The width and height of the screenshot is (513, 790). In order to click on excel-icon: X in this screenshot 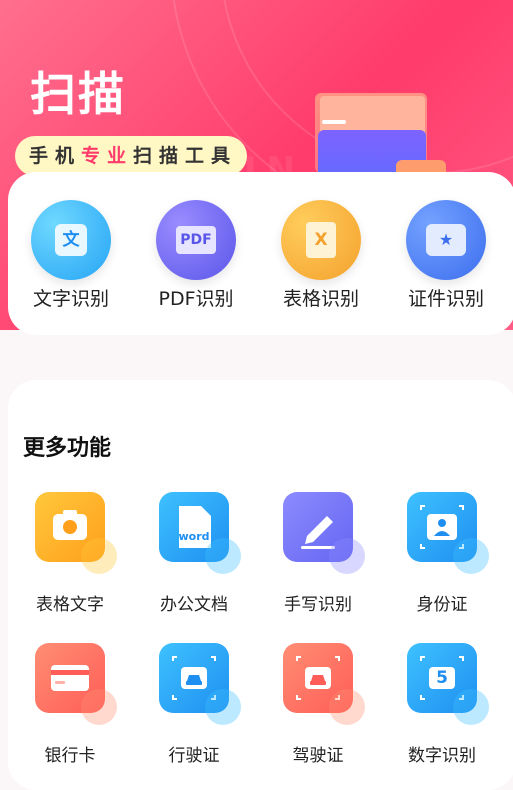, I will do `click(321, 240)`.